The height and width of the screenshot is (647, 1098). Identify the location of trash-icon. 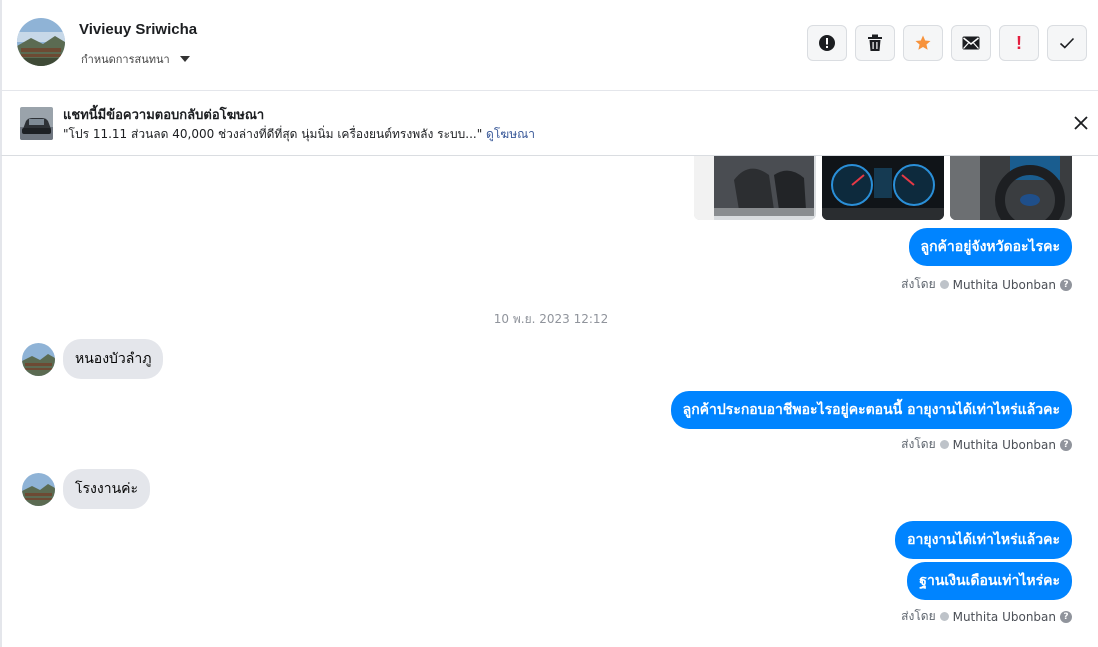
(875, 42).